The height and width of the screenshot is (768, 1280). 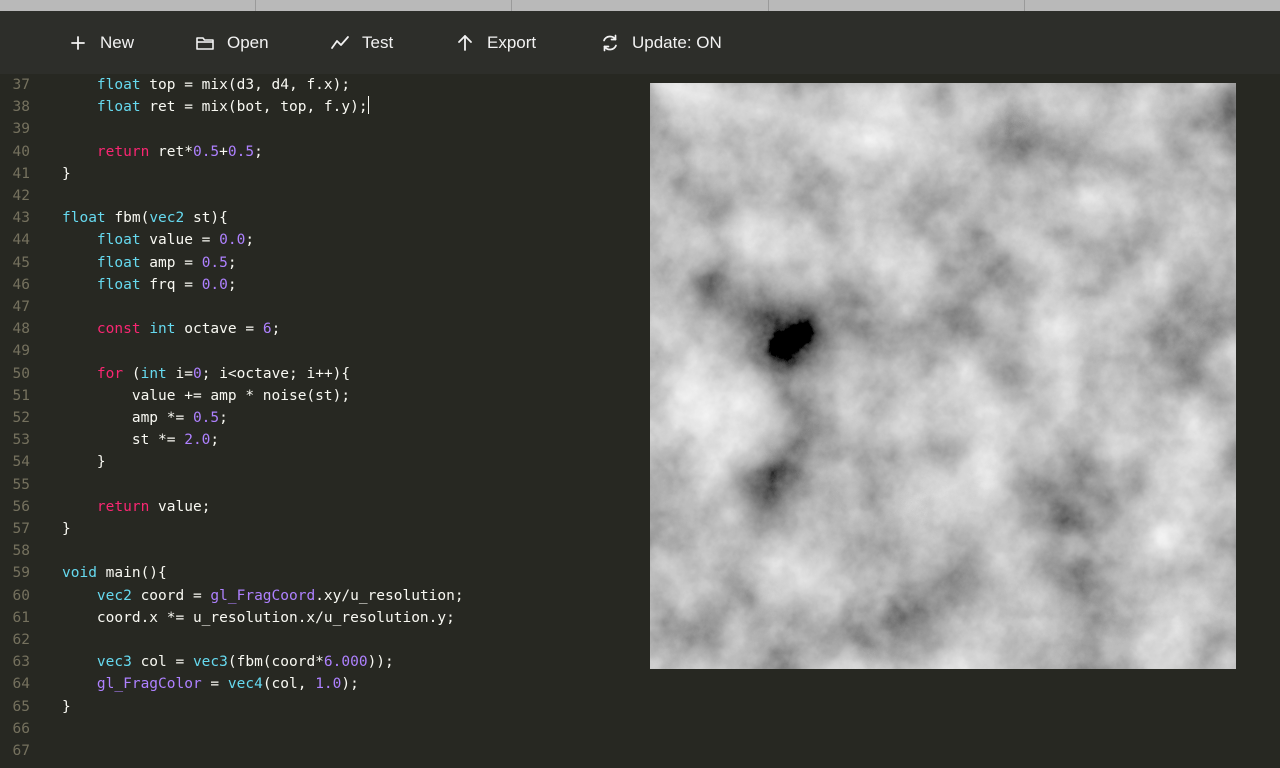 What do you see at coordinates (320, 263) in the screenshot?
I see `code-line: 45 float amp = 0.5;` at bounding box center [320, 263].